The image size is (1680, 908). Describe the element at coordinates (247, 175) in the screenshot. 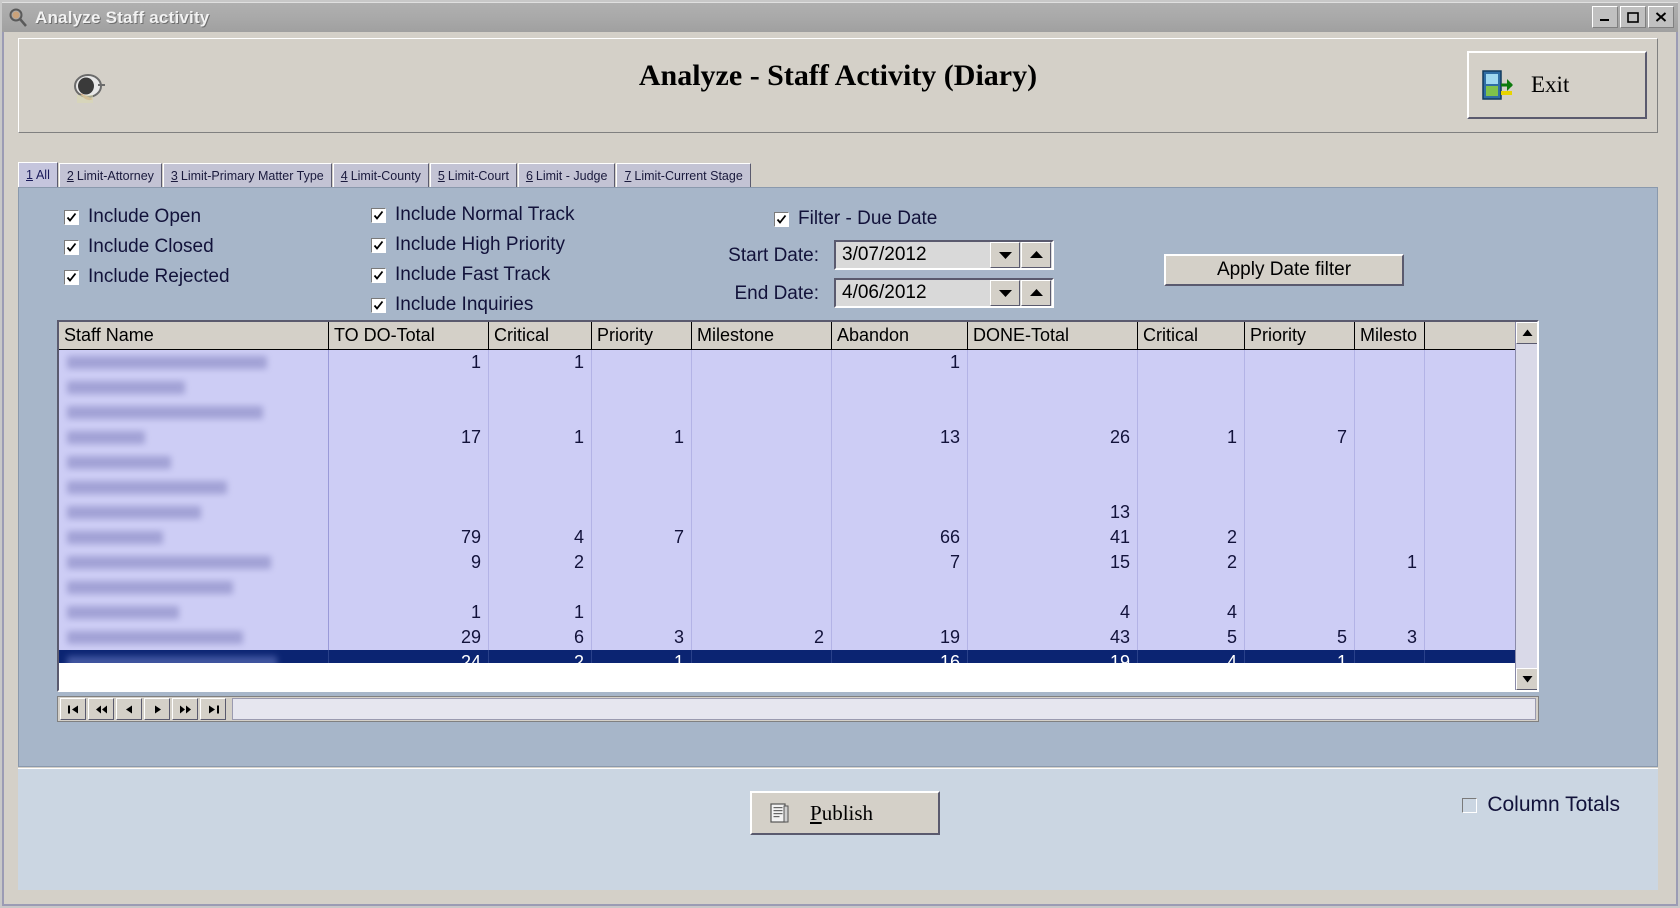

I see `tab-limit-primary-matter-type: 3 Limit-Primary Matter Type` at that location.